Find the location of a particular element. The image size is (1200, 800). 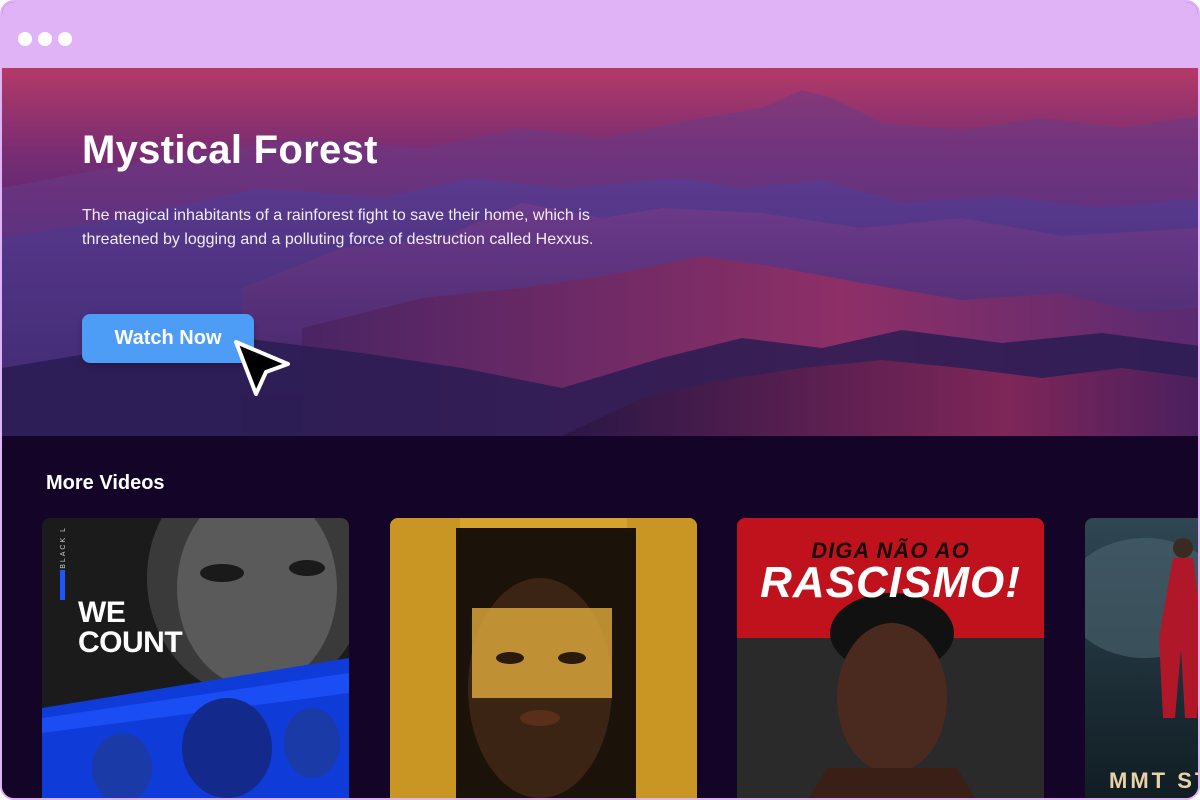

hero-title: Mystical Forest is located at coordinates (230, 150).